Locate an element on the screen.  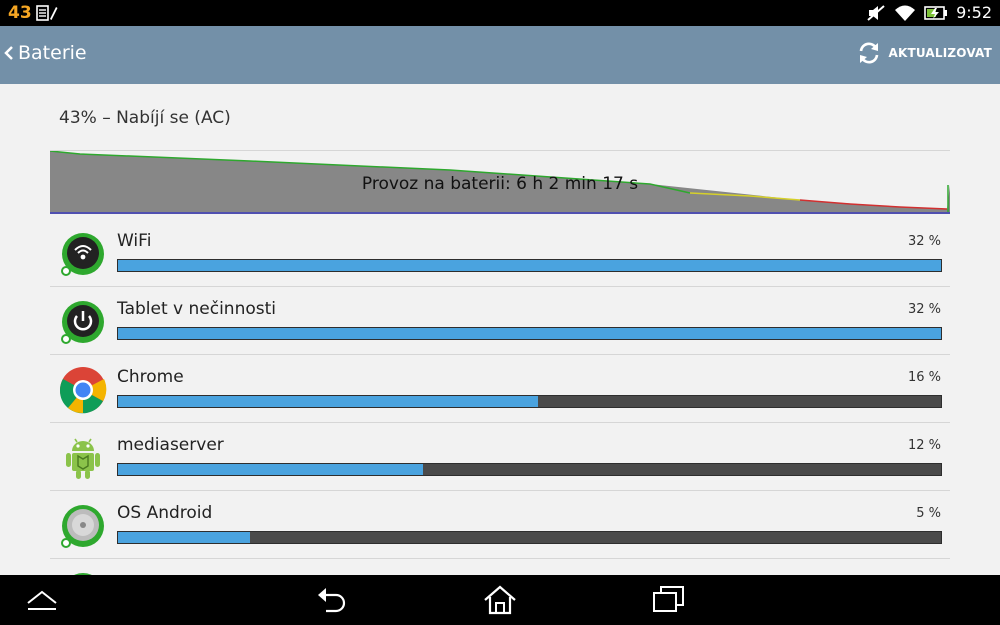
home-icon is located at coordinates (500, 600).